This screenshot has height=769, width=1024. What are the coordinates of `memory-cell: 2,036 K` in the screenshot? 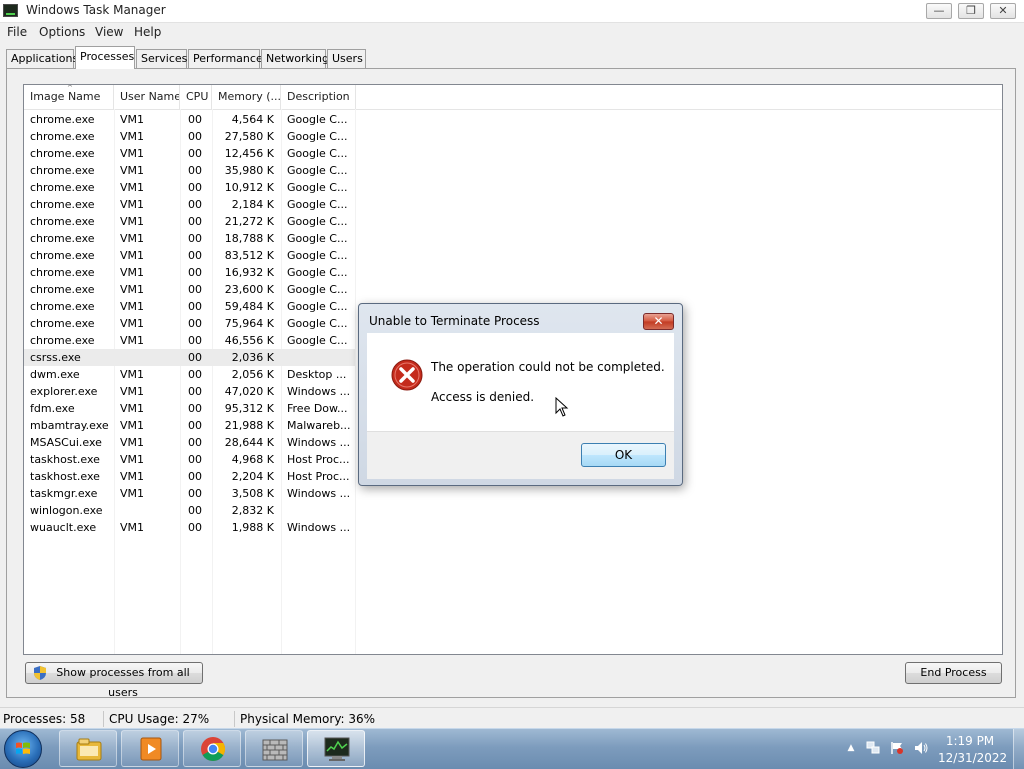 It's located at (252, 357).